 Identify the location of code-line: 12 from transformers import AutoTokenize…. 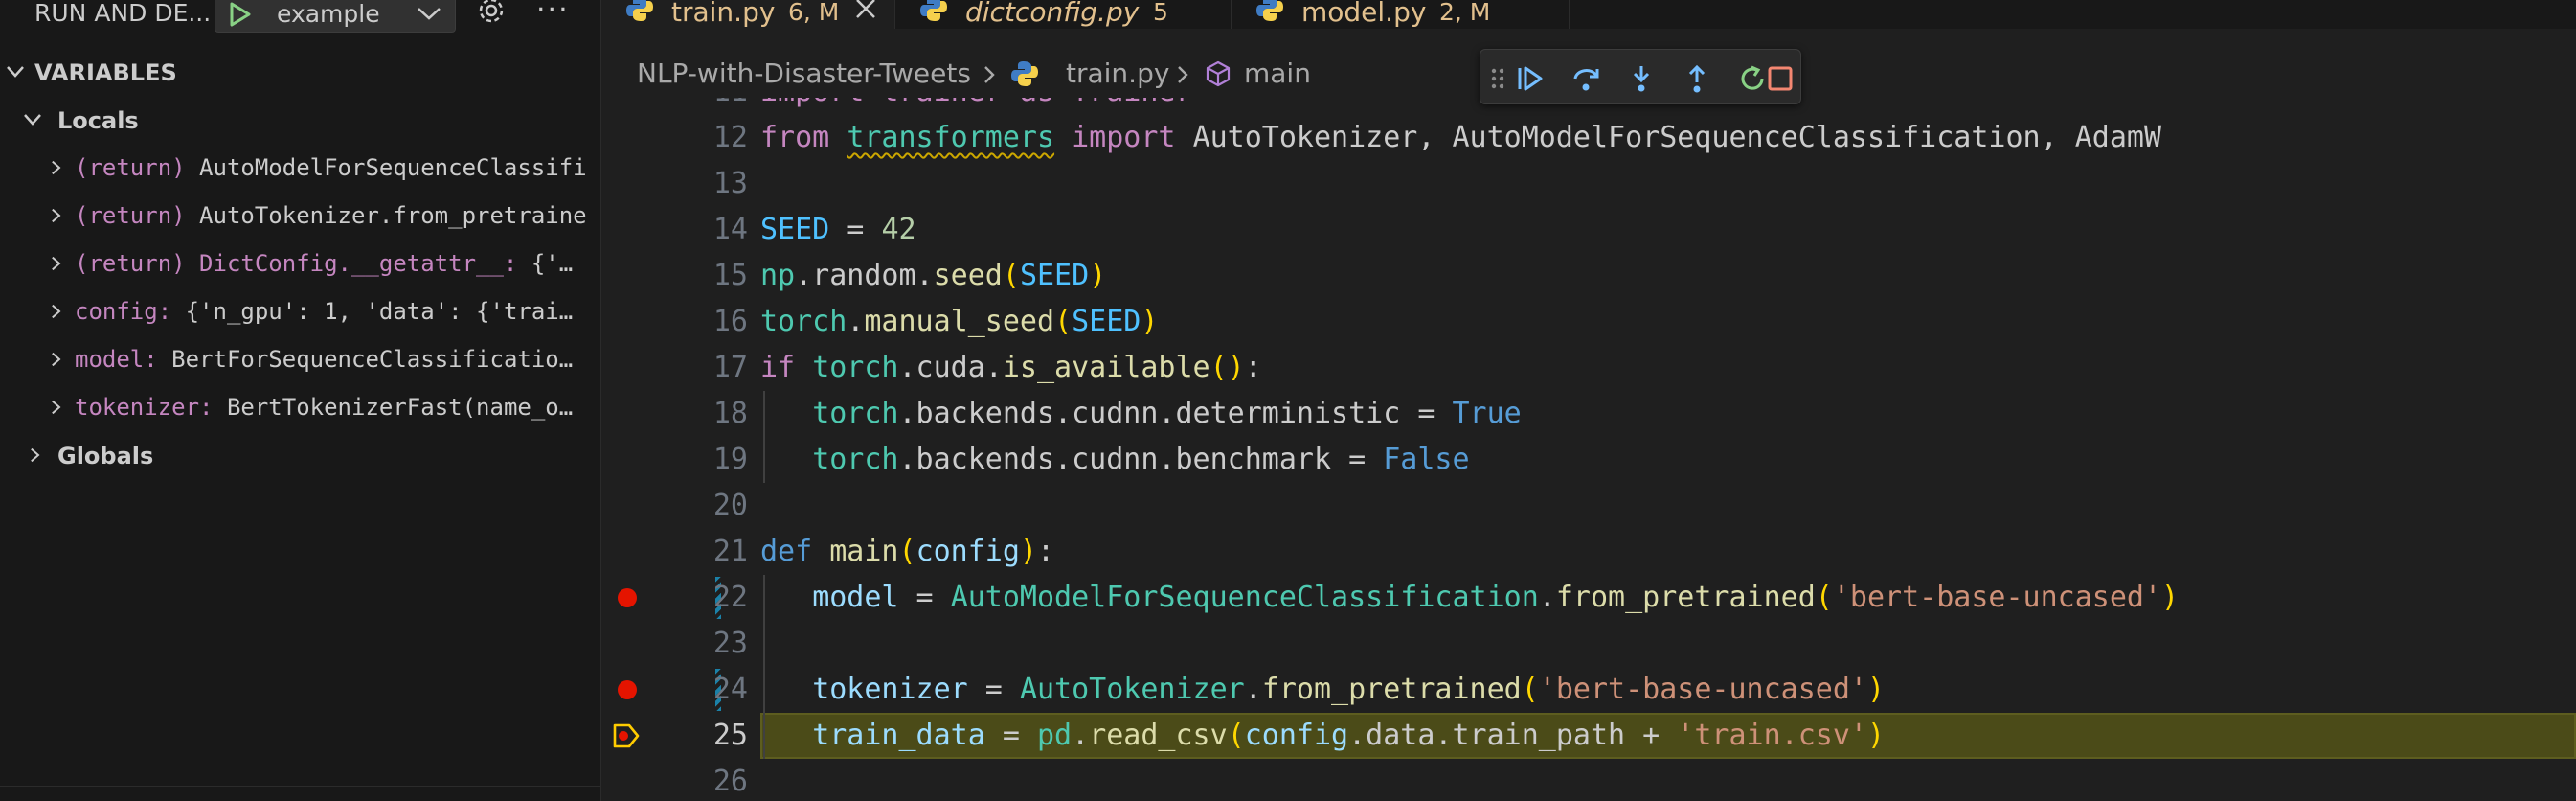
(1589, 138).